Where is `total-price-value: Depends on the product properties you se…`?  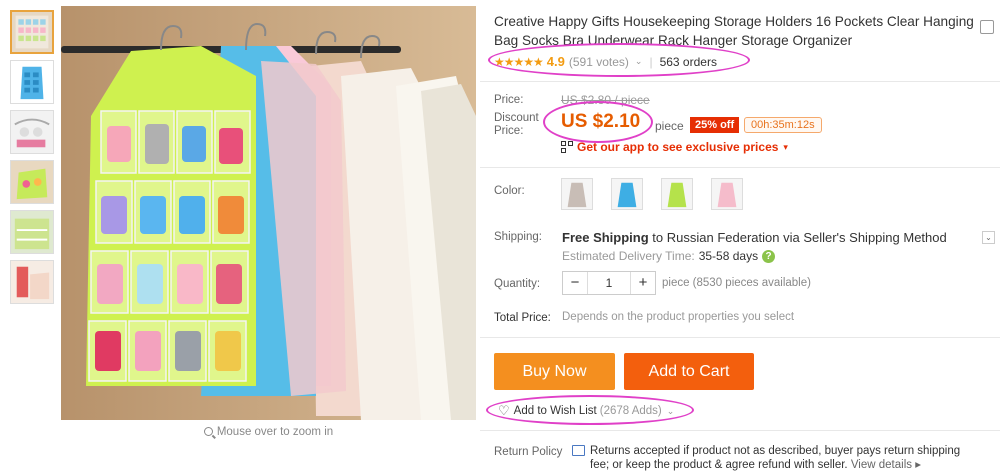
total-price-value: Depends on the product properties you se… is located at coordinates (678, 317).